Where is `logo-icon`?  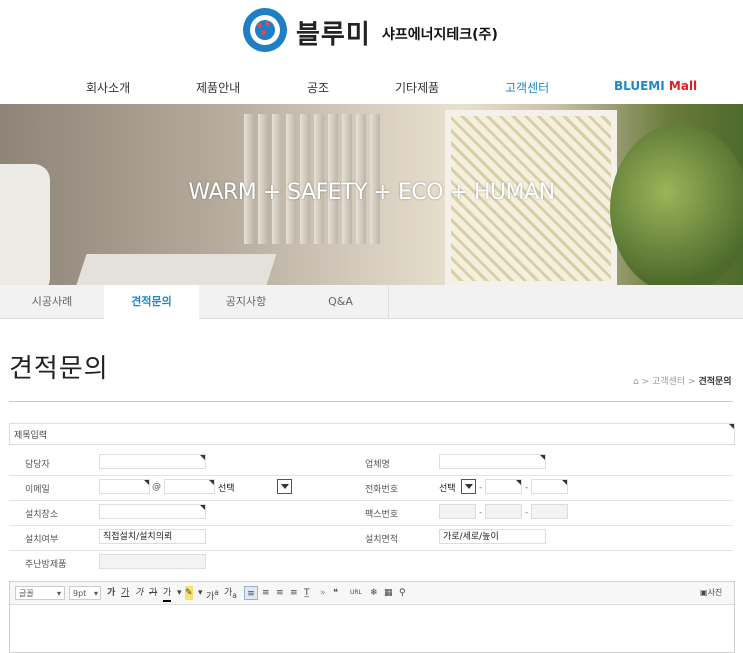 logo-icon is located at coordinates (265, 30).